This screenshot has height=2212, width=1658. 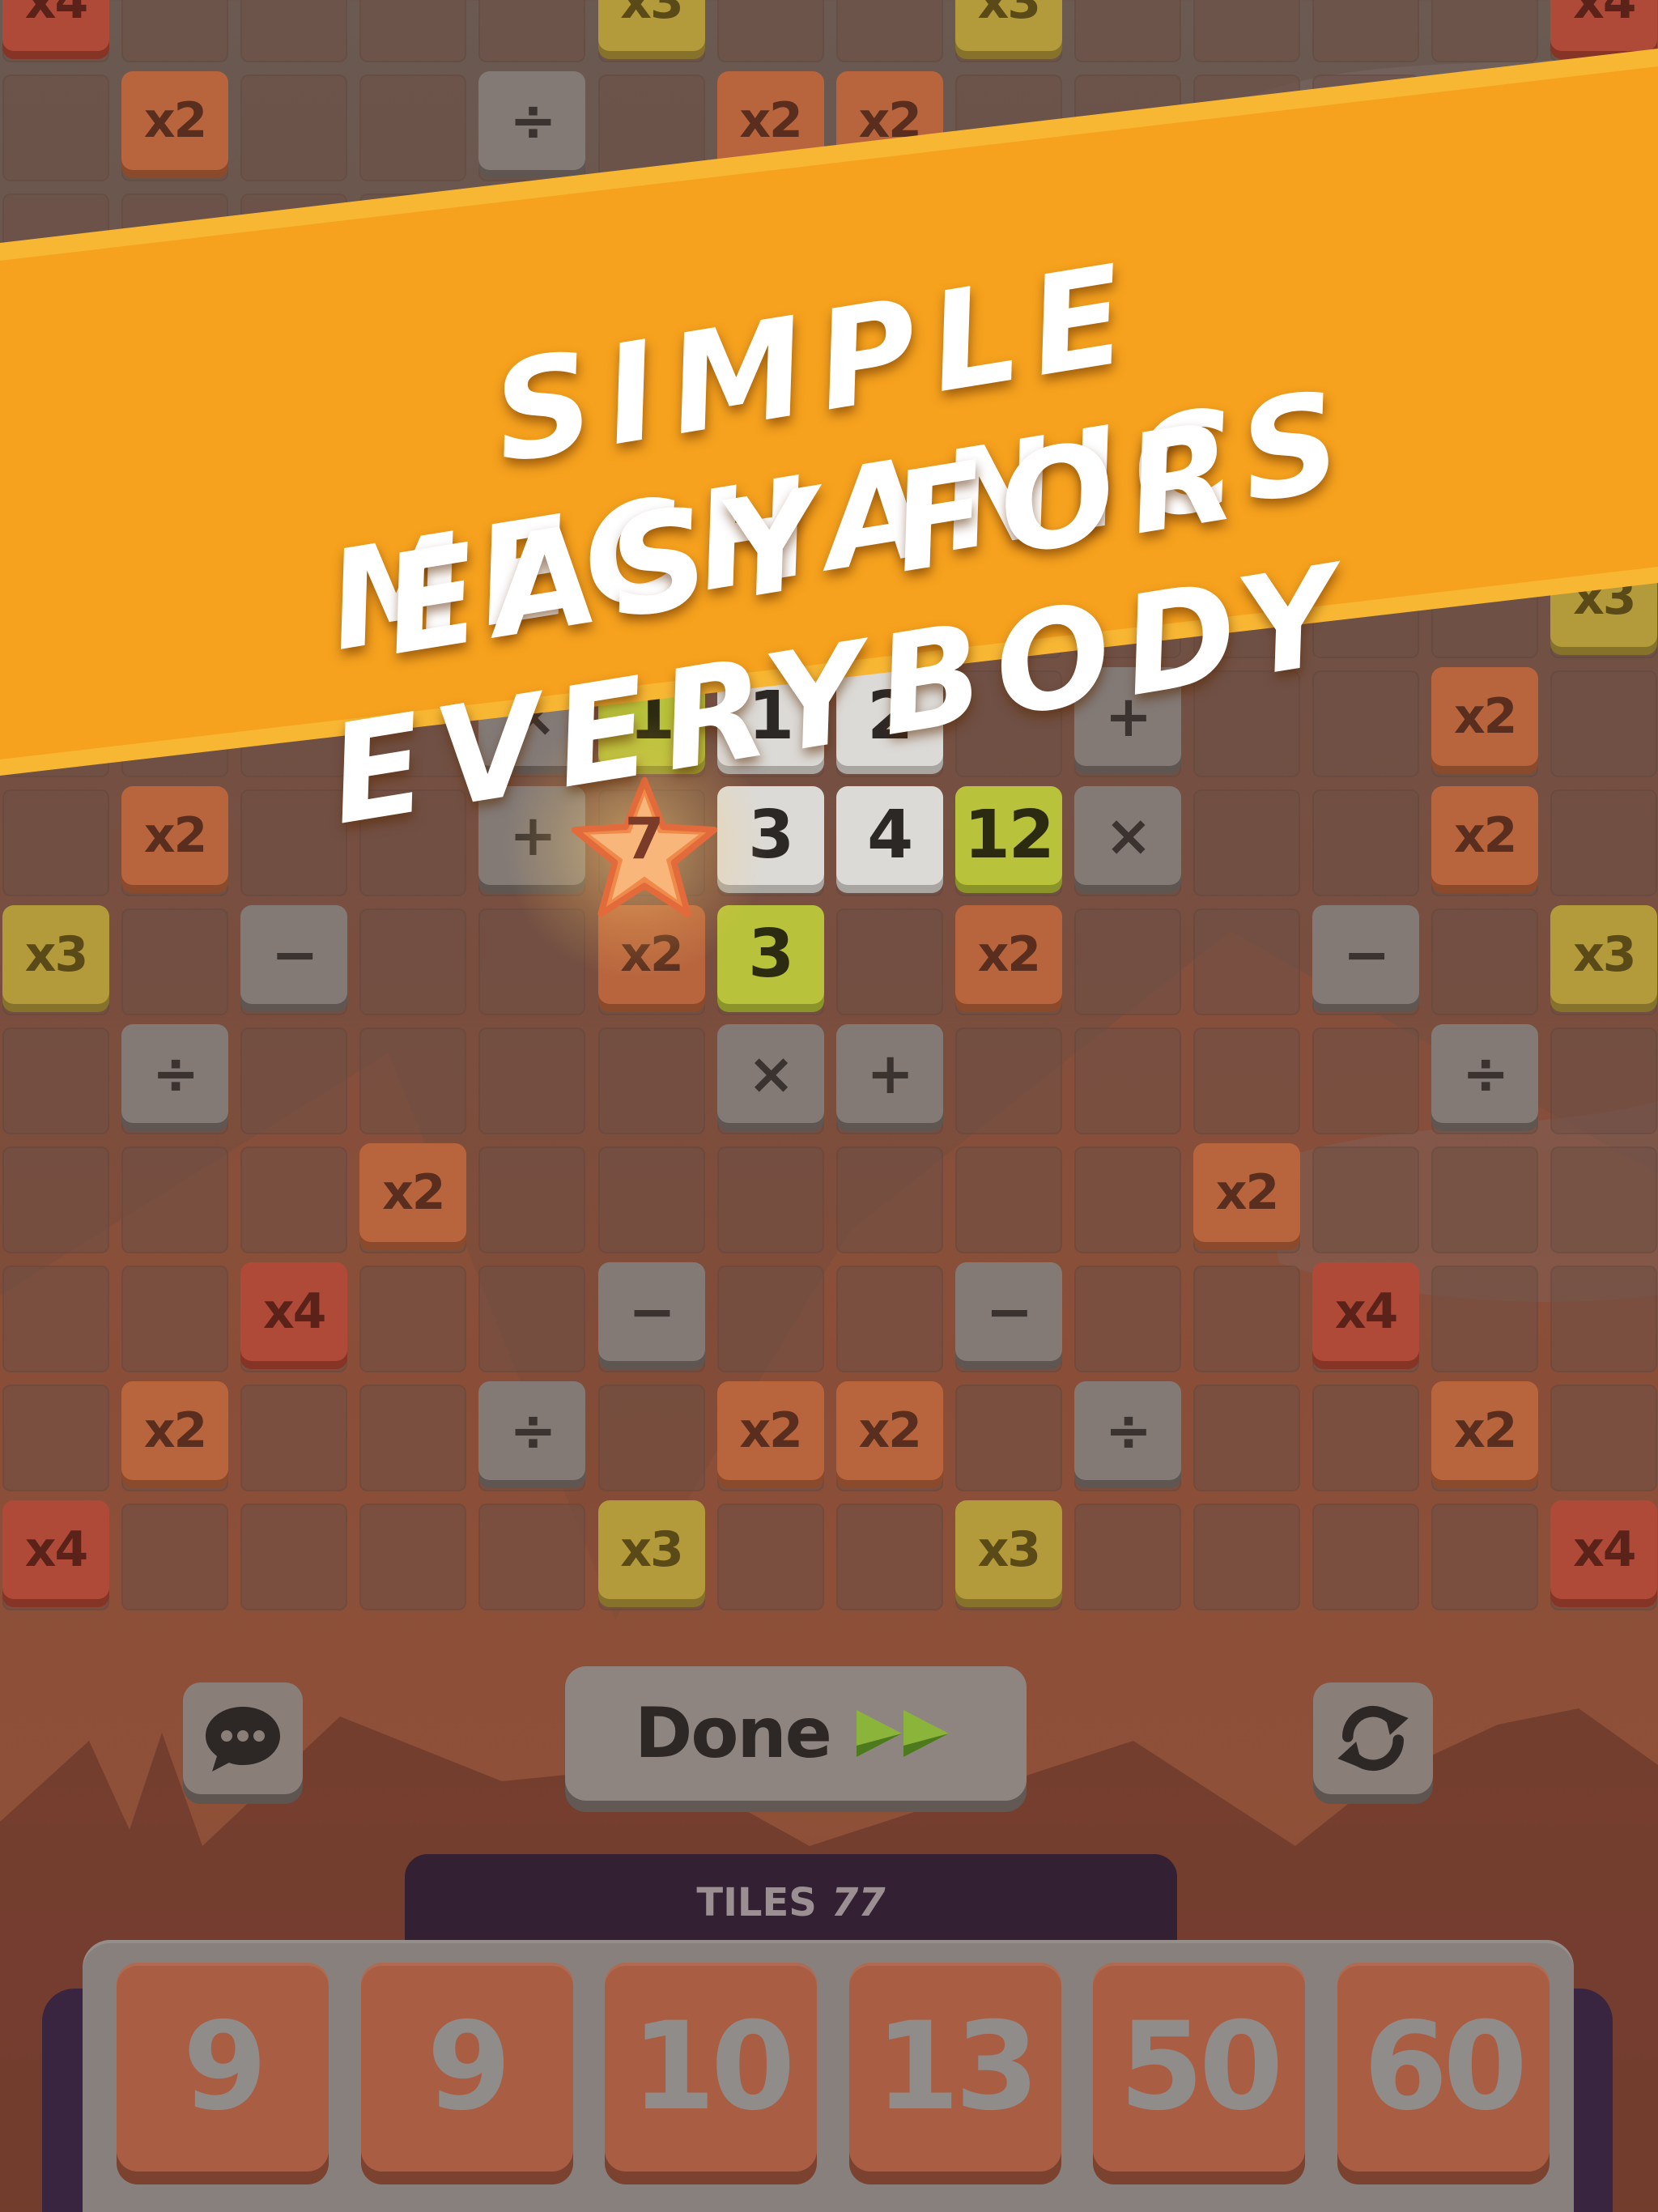 I want to click on rack-tile: 13, so click(x=954, y=2067).